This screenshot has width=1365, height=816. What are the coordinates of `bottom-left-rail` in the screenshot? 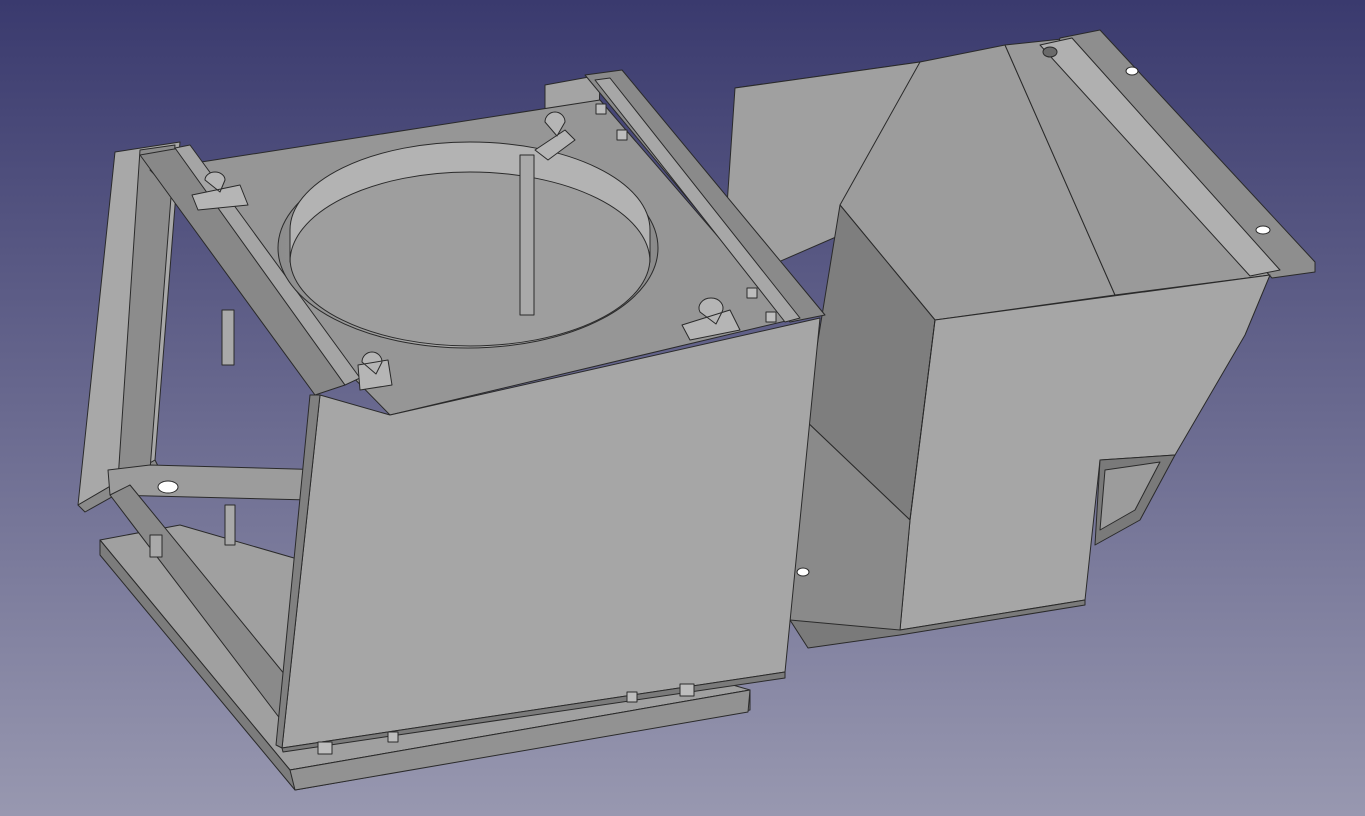 It's located at (219, 482).